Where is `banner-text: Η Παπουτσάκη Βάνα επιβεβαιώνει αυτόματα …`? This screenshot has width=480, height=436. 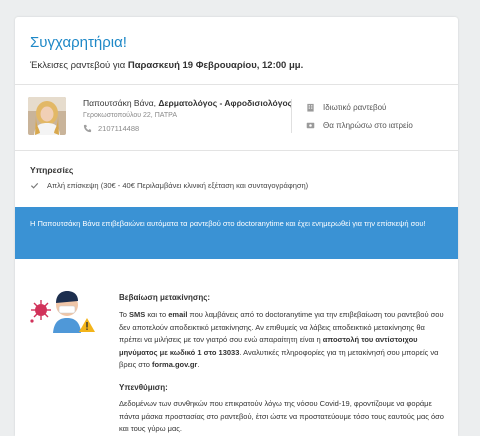
banner-text: Η Παπουτσάκη Βάνα επιβεβαιώνει αυτόματα … is located at coordinates (228, 223).